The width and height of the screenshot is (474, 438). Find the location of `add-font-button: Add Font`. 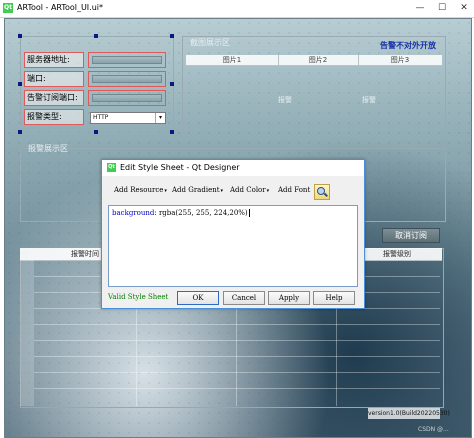

add-font-button: Add Font is located at coordinates (294, 190).